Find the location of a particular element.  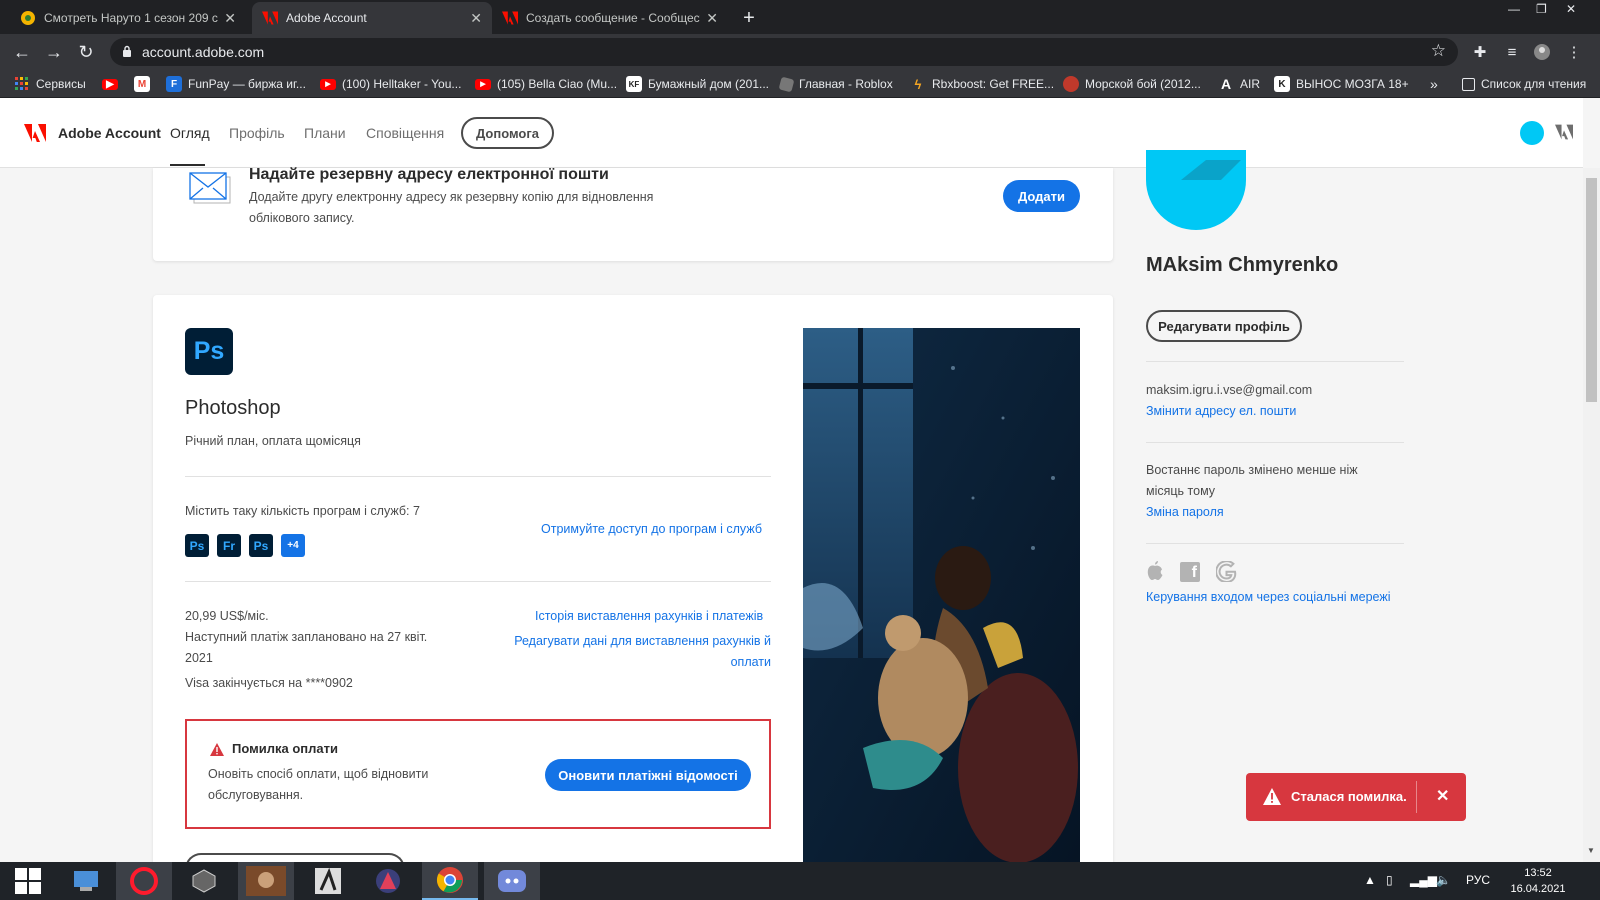

nav-profile: Профіль is located at coordinates (257, 133).